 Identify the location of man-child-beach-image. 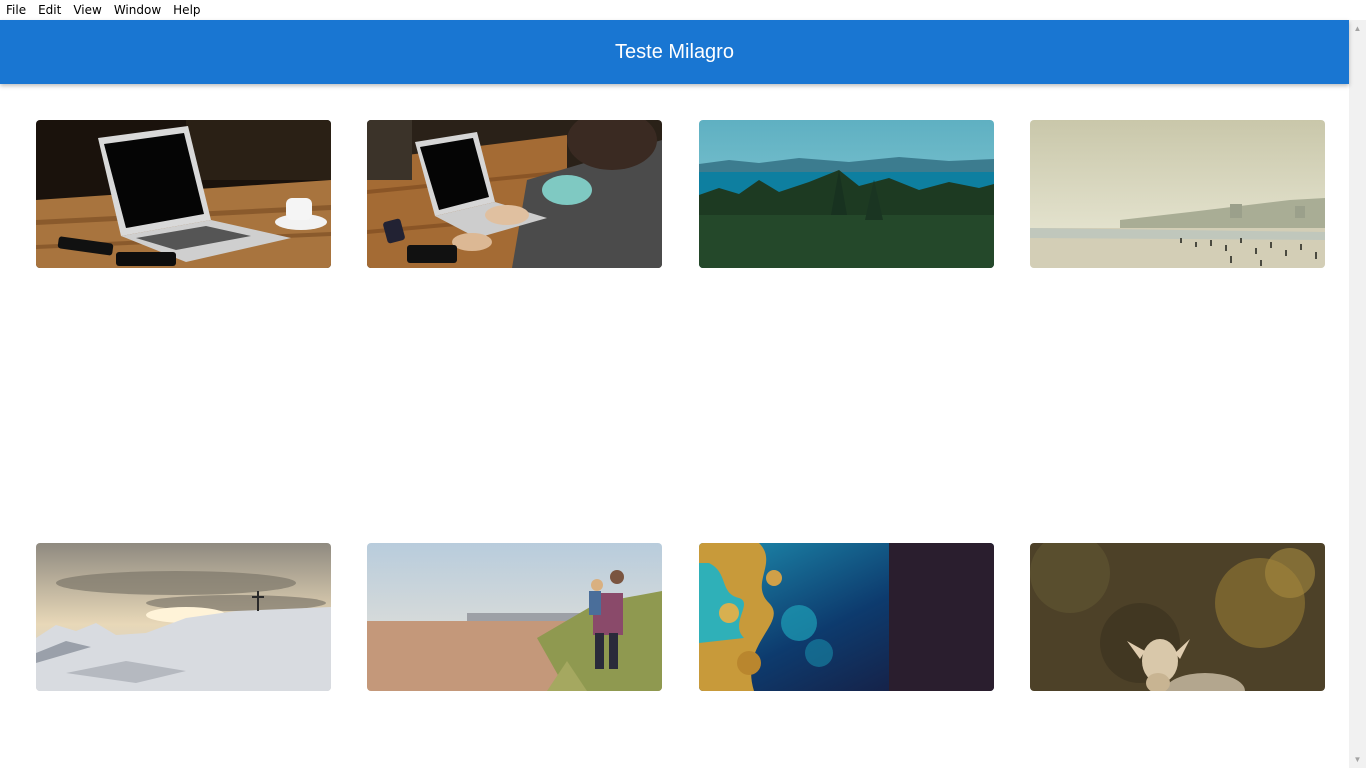
(514, 617).